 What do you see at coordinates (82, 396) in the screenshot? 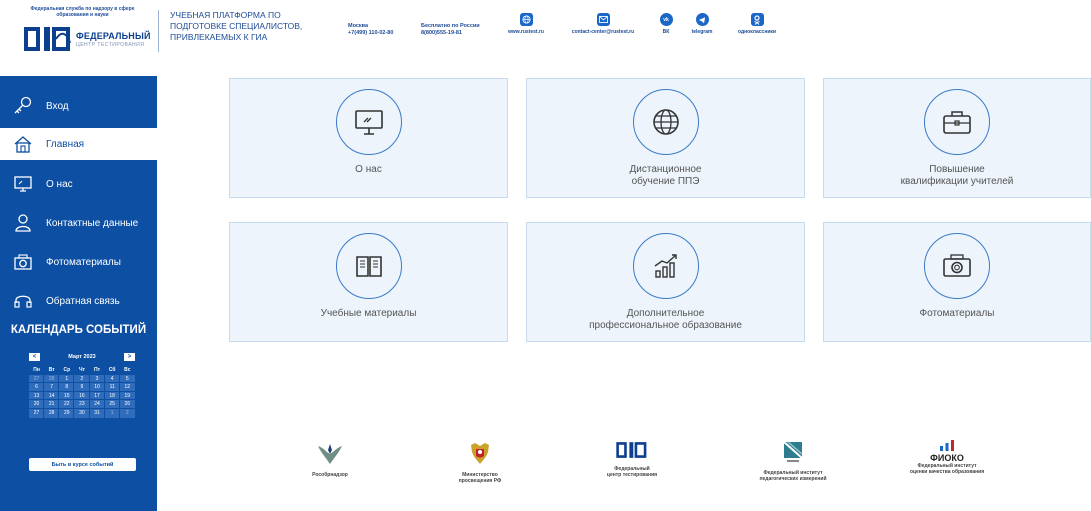
I see `calendar-day: 16` at bounding box center [82, 396].